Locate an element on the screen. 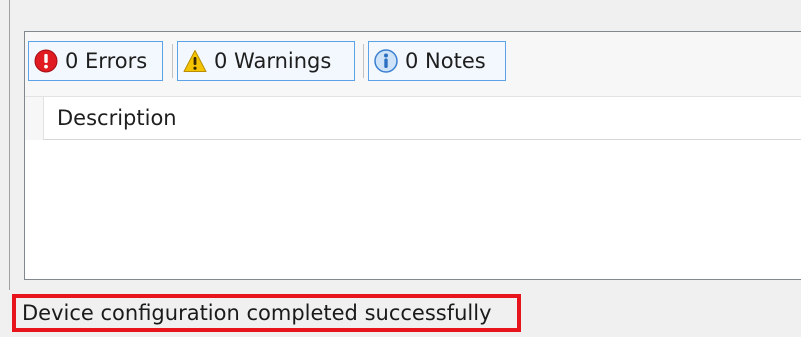 This screenshot has height=337, width=801. notes-filter-label: 0 Notes is located at coordinates (445, 61).